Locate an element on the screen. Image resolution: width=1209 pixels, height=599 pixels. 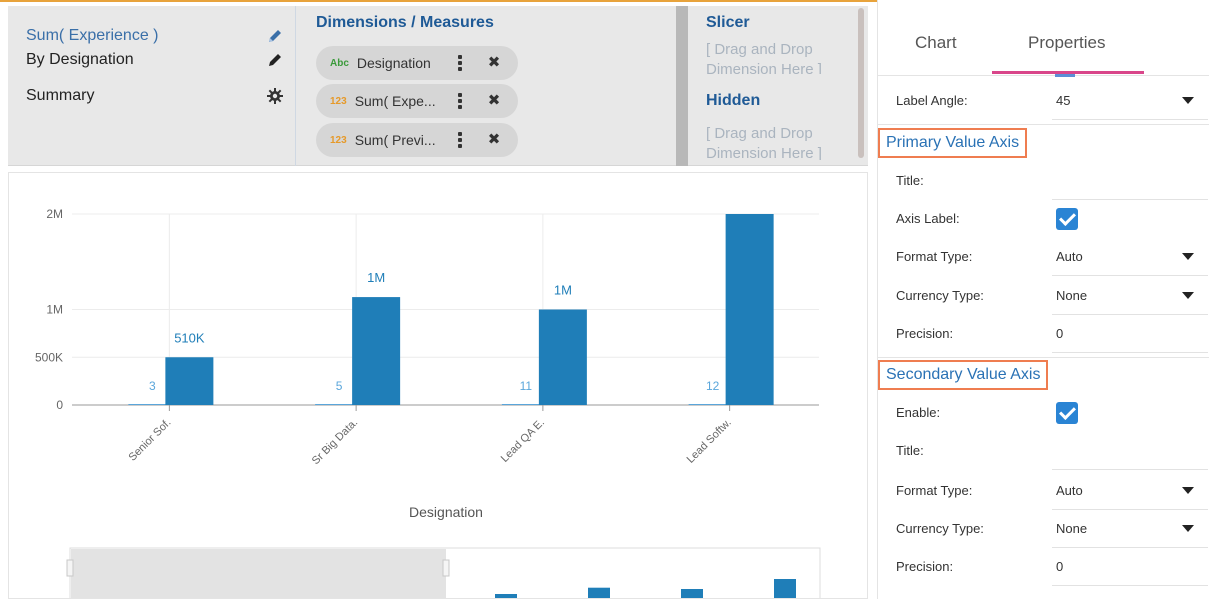
label-angle-row: Label Angle: 45 is located at coordinates (1043, 101).